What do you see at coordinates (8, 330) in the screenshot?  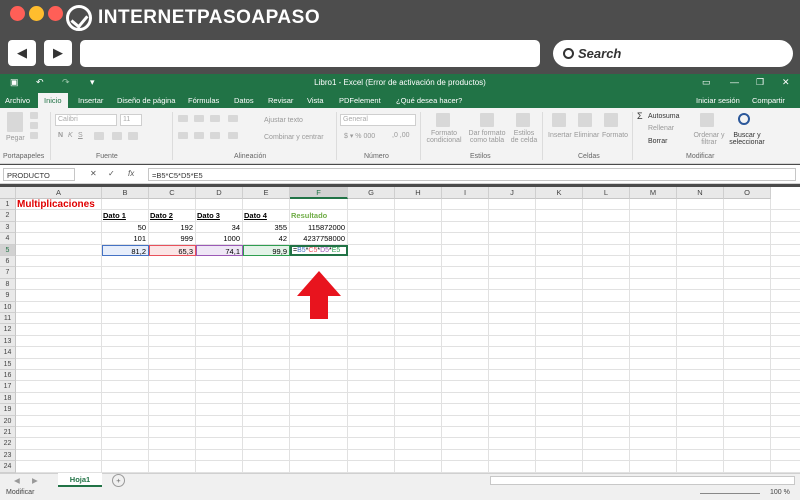 I see `row-header-12: 12` at bounding box center [8, 330].